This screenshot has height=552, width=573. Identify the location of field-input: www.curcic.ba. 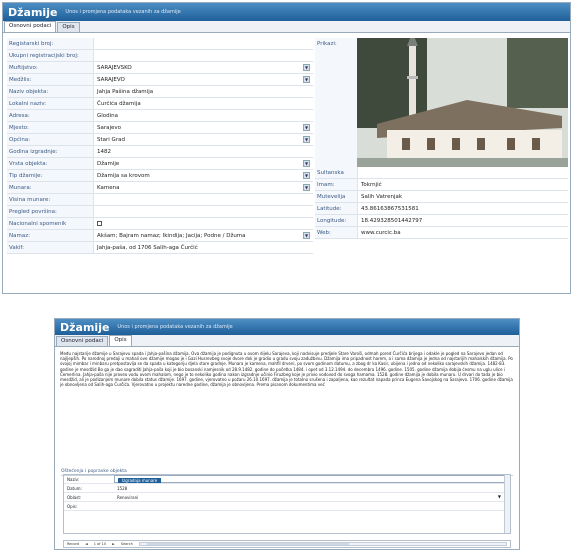
(462, 232).